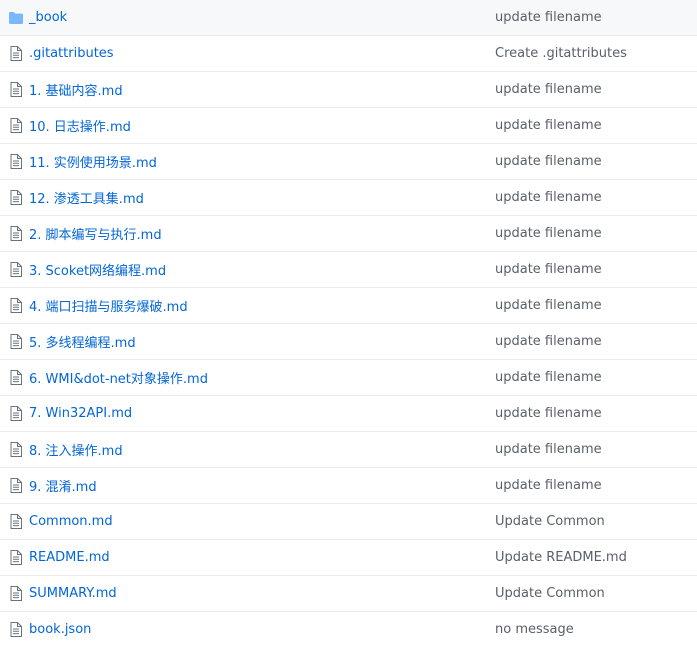  Describe the element at coordinates (348, 17) in the screenshot. I see `file-row: _book update filename` at that location.